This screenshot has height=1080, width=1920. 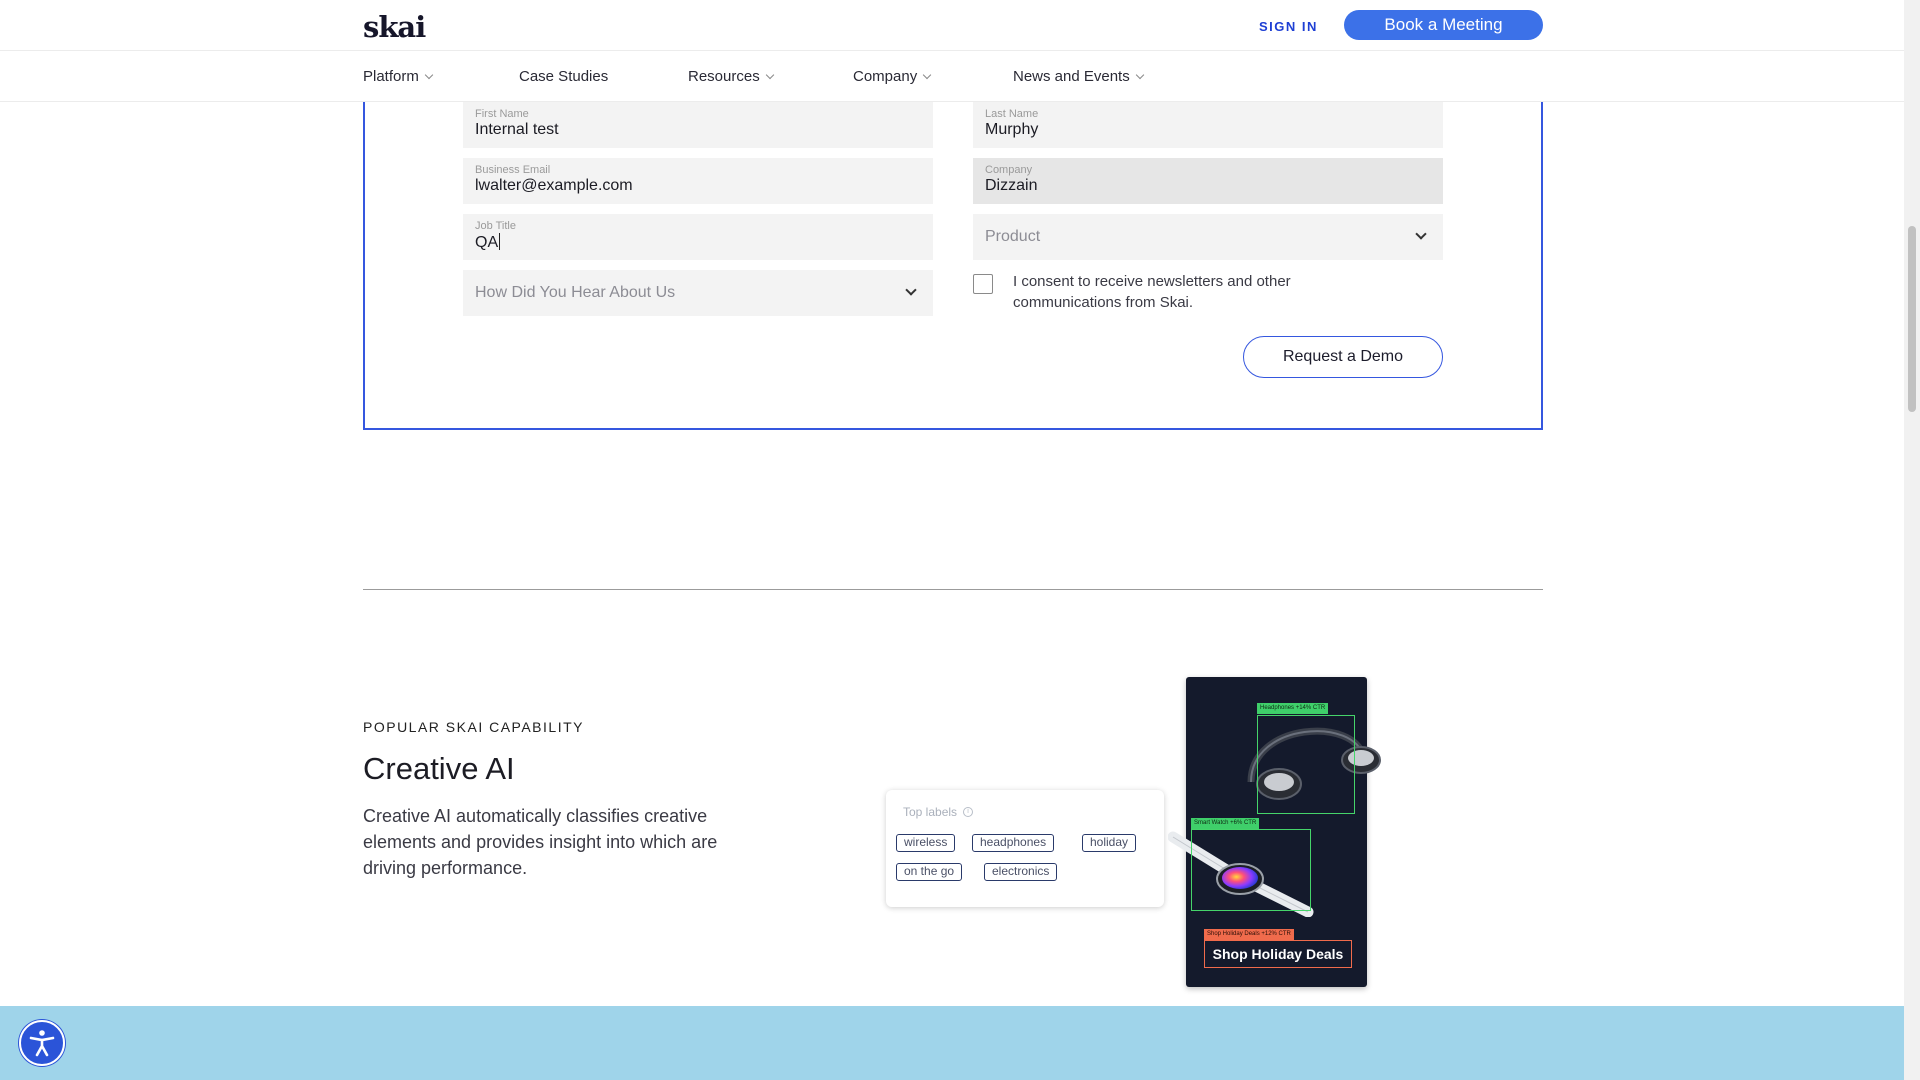 What do you see at coordinates (930, 812) in the screenshot?
I see `top-labels-title: Top labels` at bounding box center [930, 812].